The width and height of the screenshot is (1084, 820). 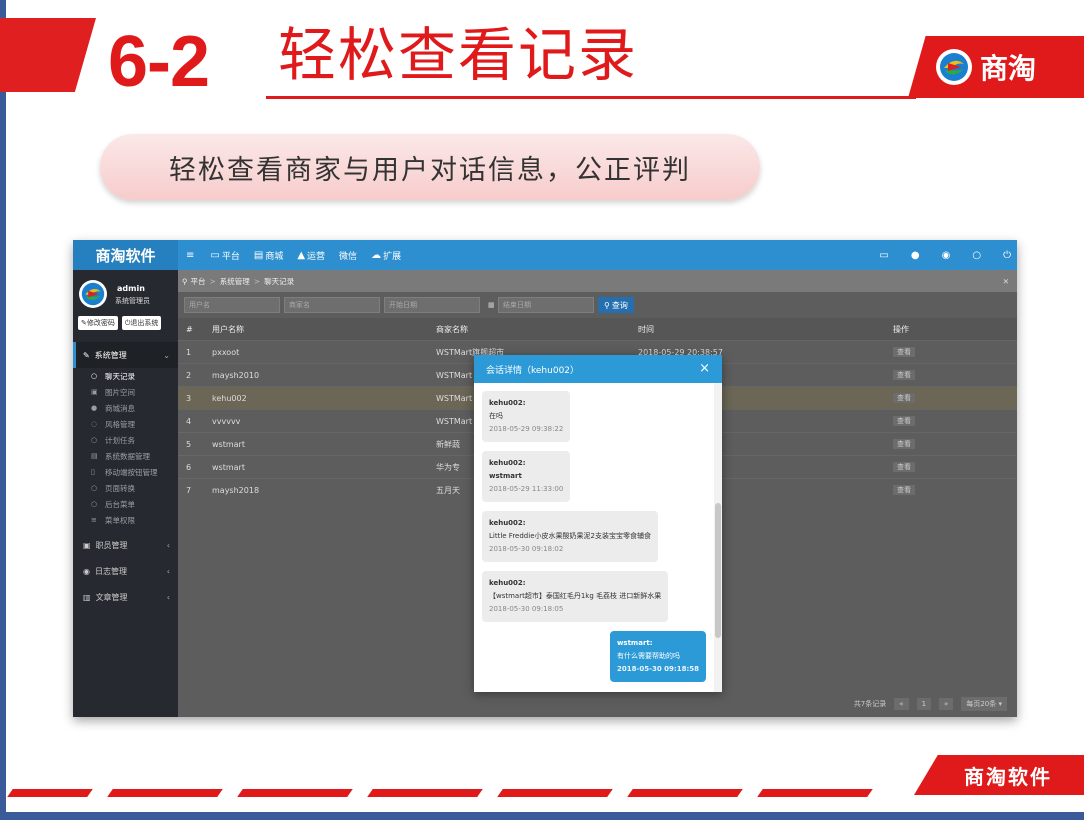 What do you see at coordinates (125, 571) in the screenshot?
I see `sidebar-item-logs: ◉ 日志管理 ‹` at bounding box center [125, 571].